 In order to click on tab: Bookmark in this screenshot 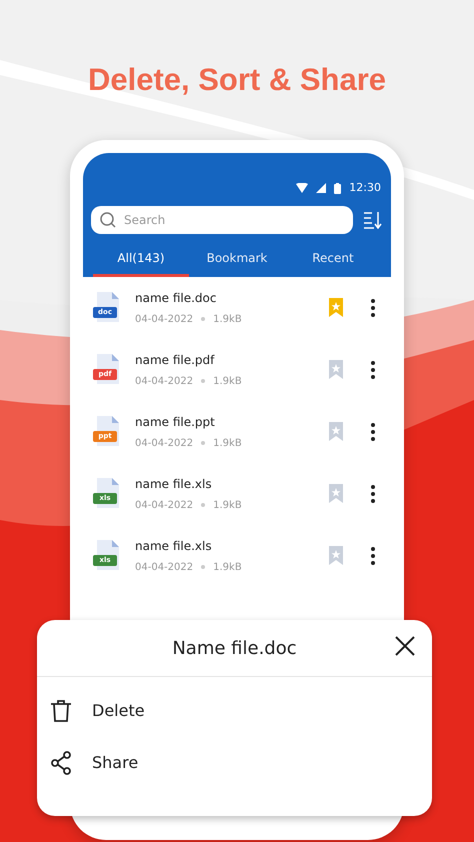, I will do `click(237, 259)`.